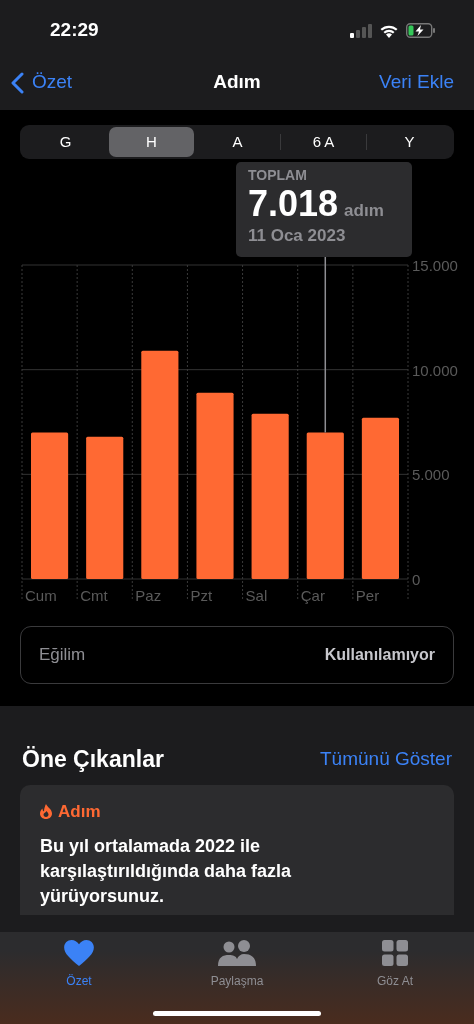 The width and height of the screenshot is (474, 1024). Describe the element at coordinates (364, 211) in the screenshot. I see `tooltip-unit: adım` at that location.